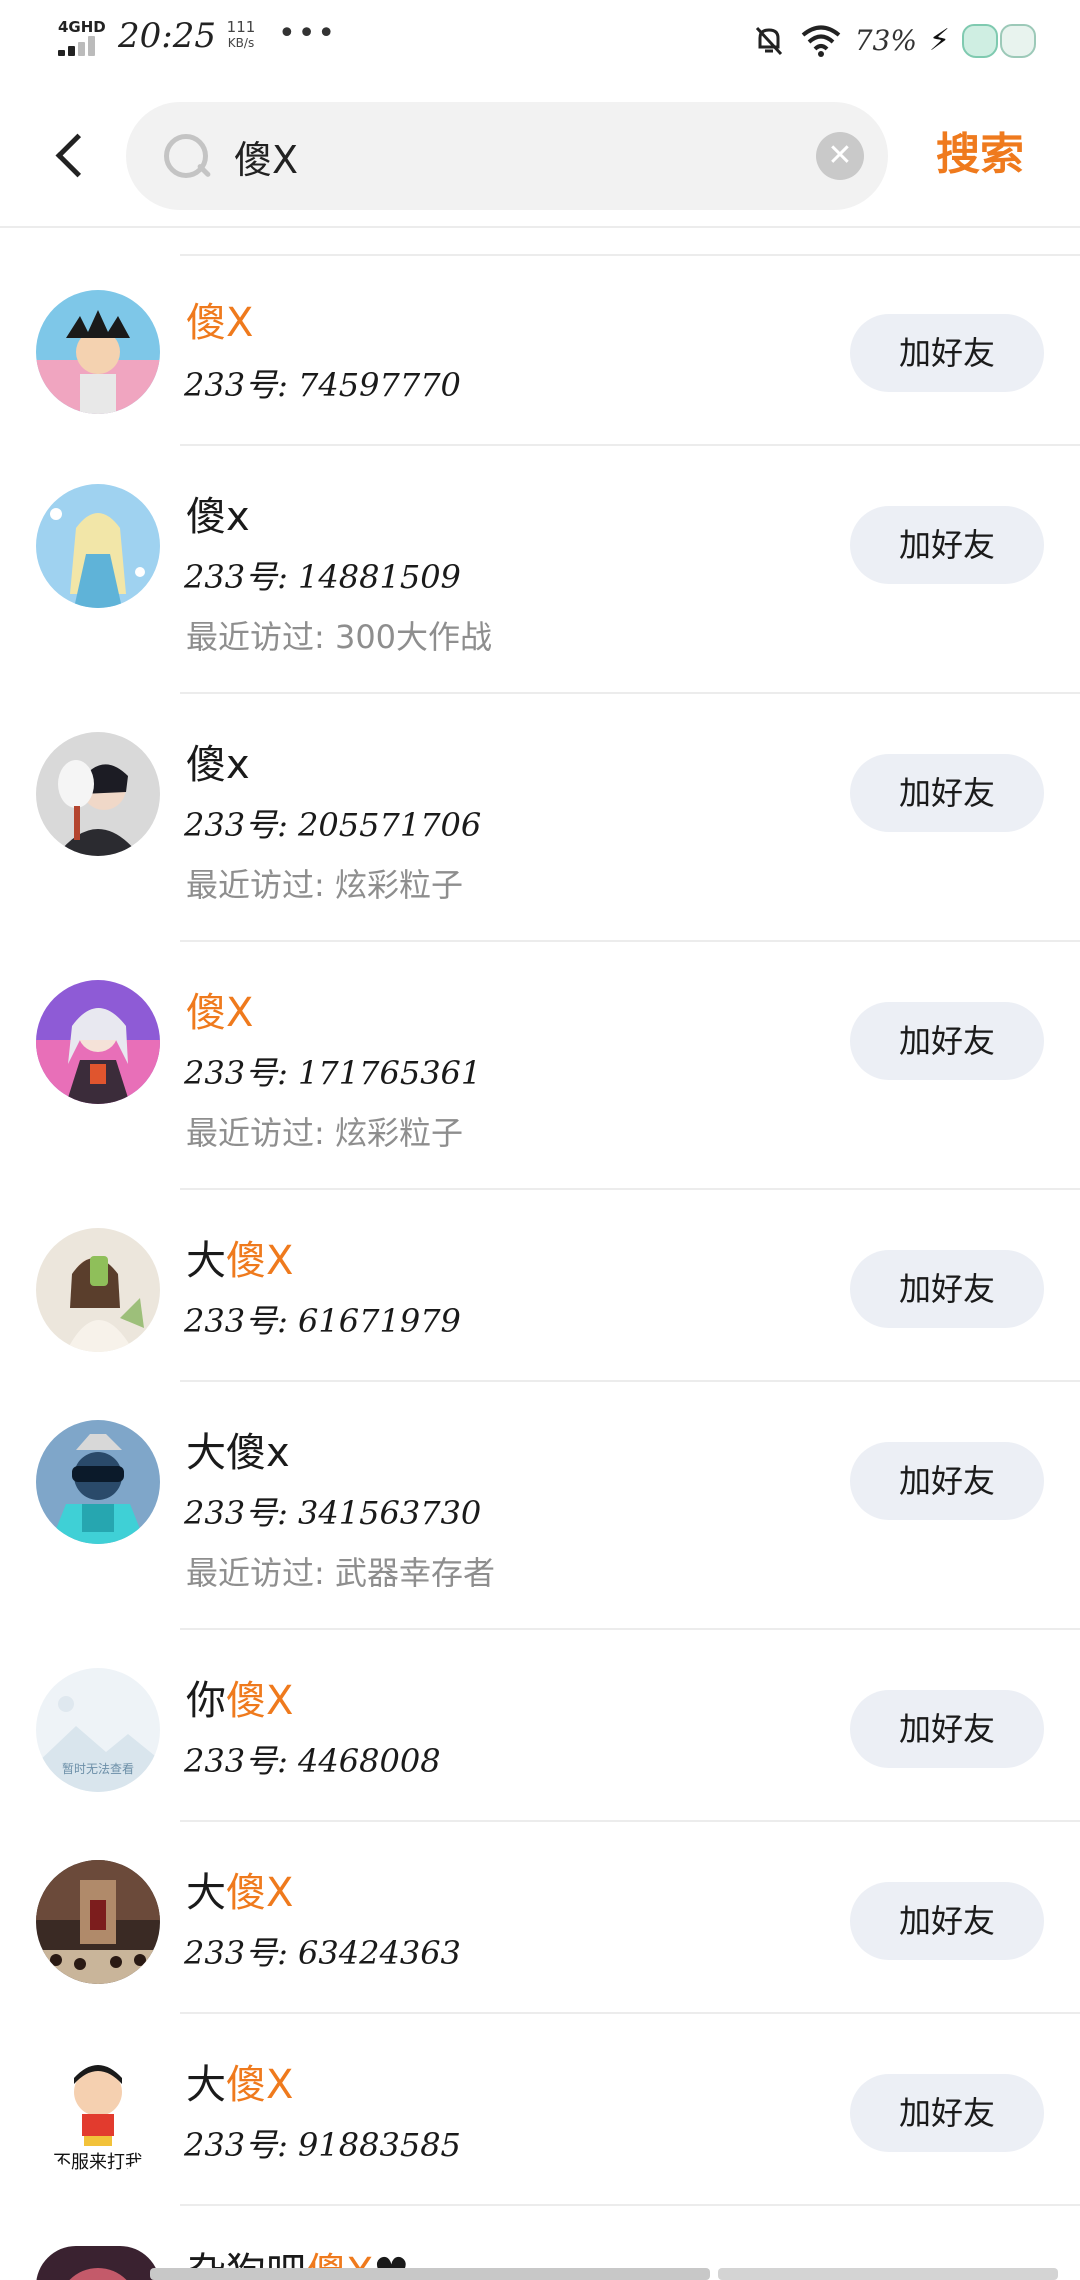  What do you see at coordinates (540, 1066) in the screenshot?
I see `list-item: 傻X 233号: 171765361 最近访过: 炫彩粒子 加好友` at bounding box center [540, 1066].